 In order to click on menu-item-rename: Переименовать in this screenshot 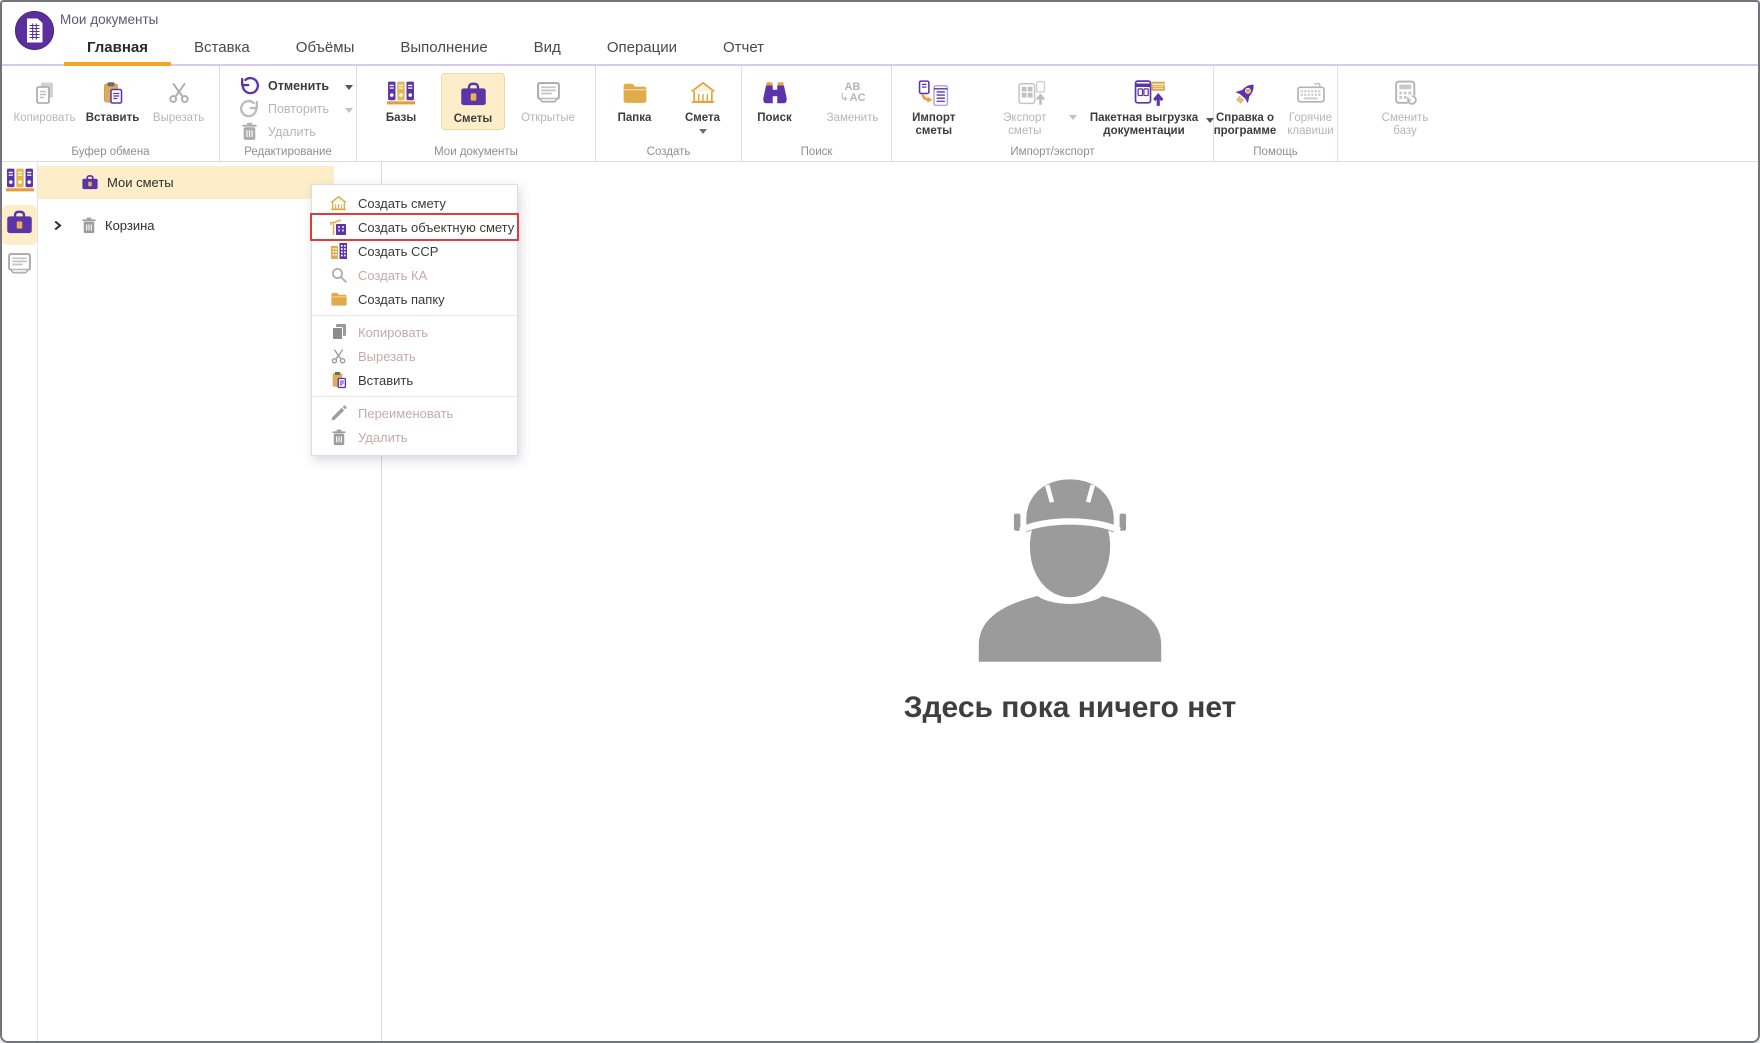, I will do `click(414, 413)`.